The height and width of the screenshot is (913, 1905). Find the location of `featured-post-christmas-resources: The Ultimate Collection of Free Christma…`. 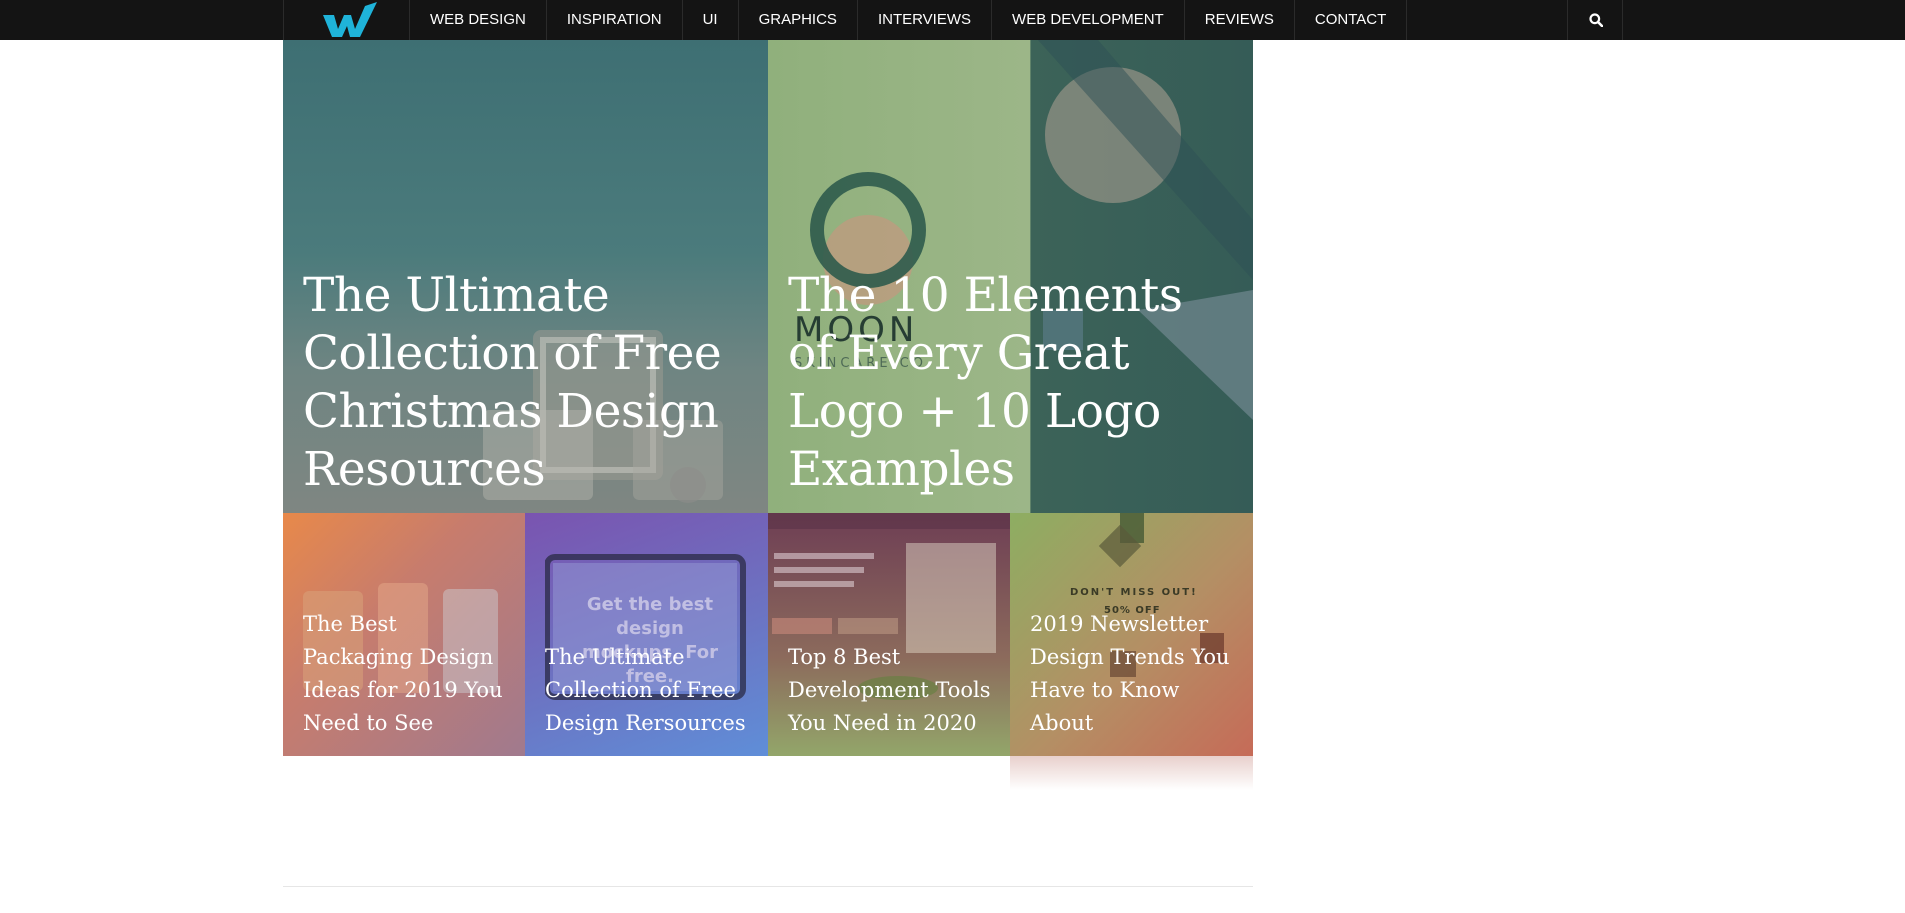

featured-post-christmas-resources: The Ultimate Collection of Free Christma… is located at coordinates (525, 276).